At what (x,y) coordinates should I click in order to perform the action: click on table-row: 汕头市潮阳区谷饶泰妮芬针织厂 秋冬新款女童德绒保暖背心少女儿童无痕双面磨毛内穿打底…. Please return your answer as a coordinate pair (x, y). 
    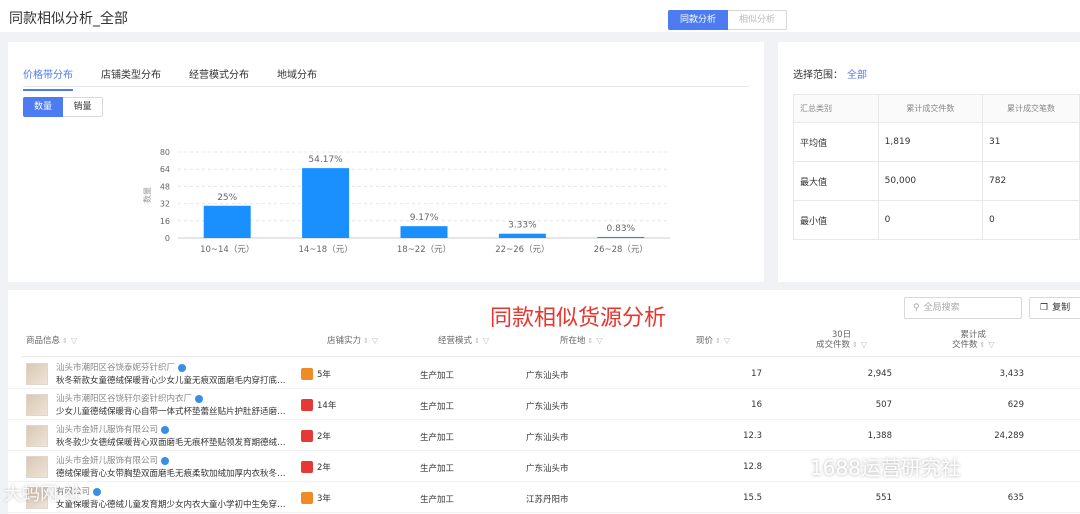
    Looking at the image, I should click on (544, 373).